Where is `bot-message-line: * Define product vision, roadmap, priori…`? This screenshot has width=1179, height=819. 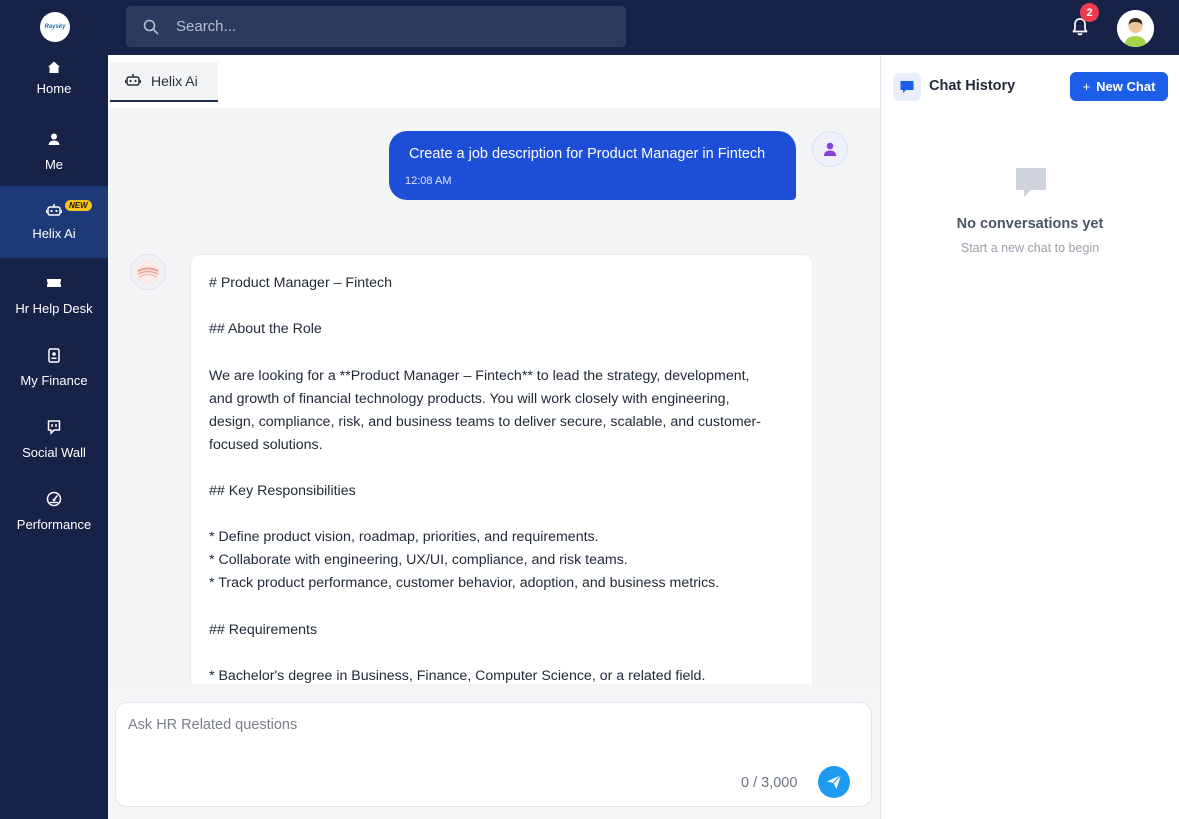
bot-message-line: * Define product vision, roadmap, priori… is located at coordinates (404, 537).